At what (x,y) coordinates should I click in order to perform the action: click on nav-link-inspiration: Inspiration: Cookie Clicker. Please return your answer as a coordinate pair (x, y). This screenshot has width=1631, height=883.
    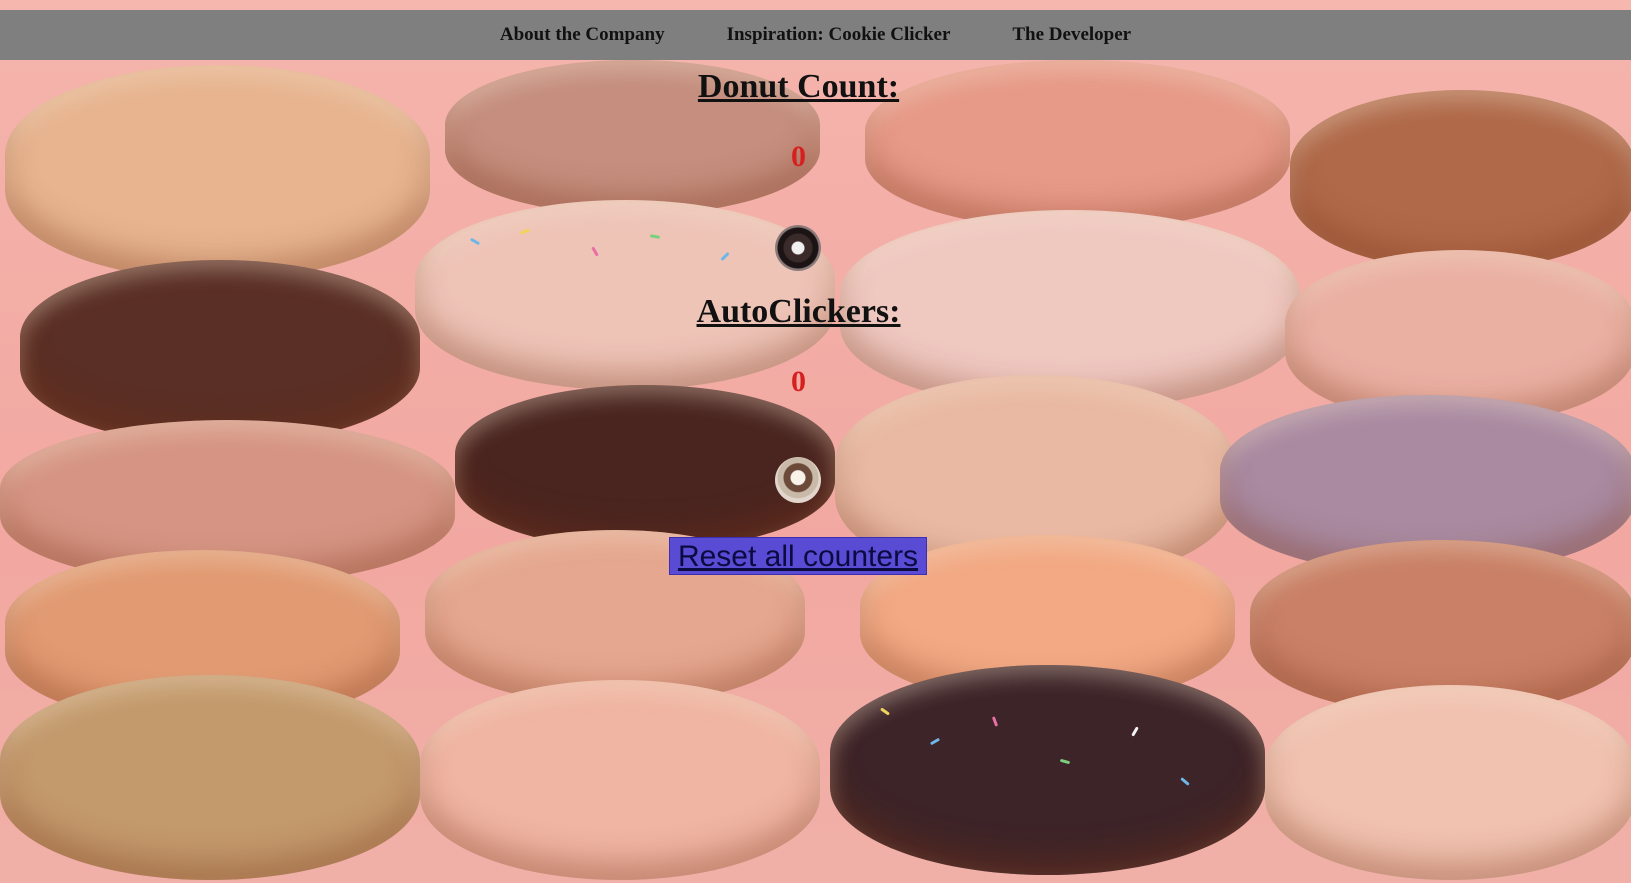
    Looking at the image, I should click on (839, 35).